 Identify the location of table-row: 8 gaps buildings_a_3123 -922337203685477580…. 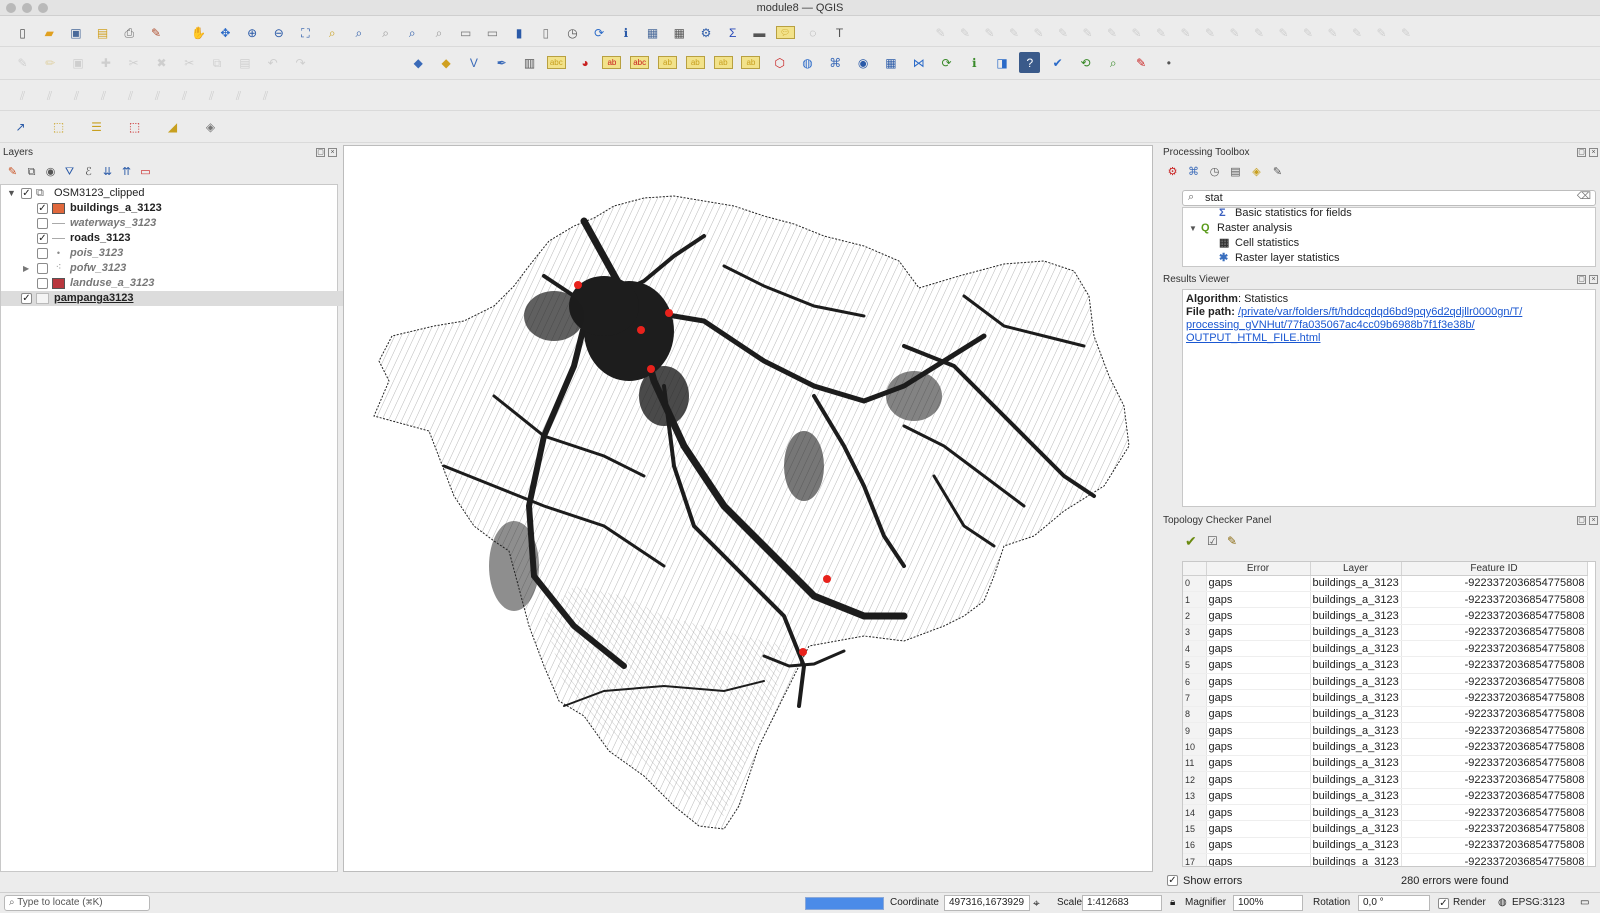
(1385, 715).